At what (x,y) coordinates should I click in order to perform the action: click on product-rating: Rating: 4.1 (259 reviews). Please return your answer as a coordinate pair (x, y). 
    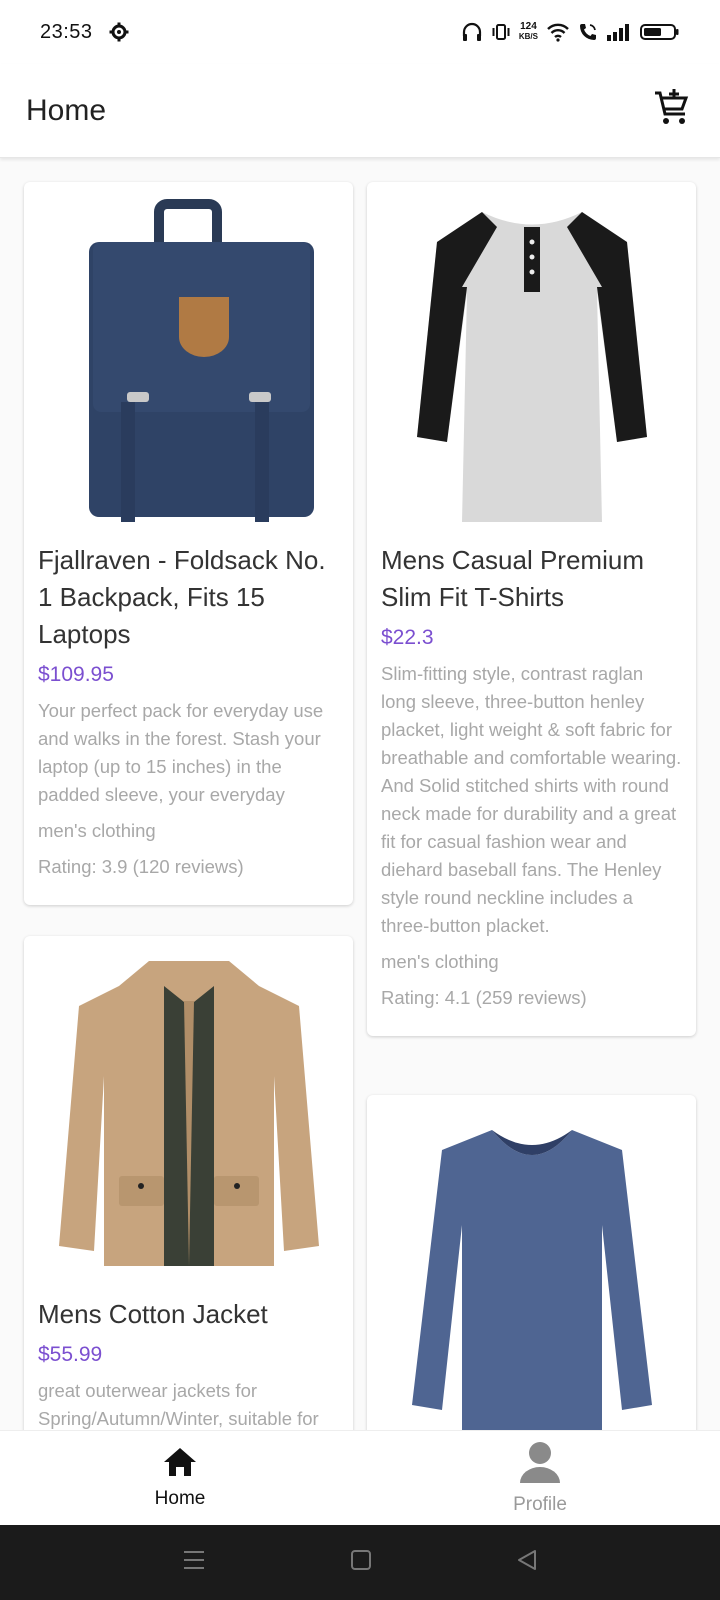
    Looking at the image, I should click on (484, 997).